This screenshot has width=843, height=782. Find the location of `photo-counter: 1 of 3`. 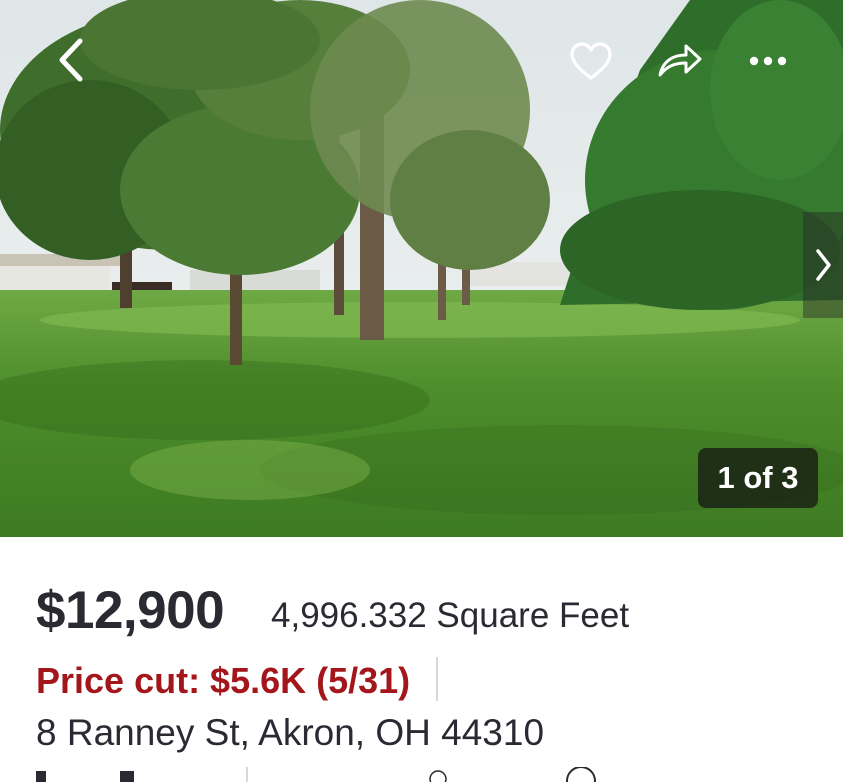

photo-counter: 1 of 3 is located at coordinates (758, 478).